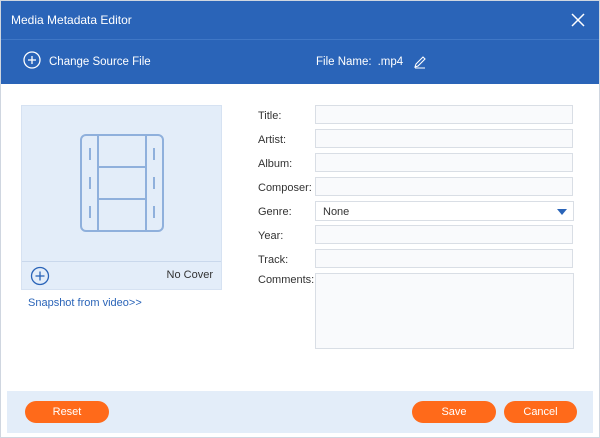 The height and width of the screenshot is (438, 600). Describe the element at coordinates (67, 412) in the screenshot. I see `reset-button: Reset` at that location.